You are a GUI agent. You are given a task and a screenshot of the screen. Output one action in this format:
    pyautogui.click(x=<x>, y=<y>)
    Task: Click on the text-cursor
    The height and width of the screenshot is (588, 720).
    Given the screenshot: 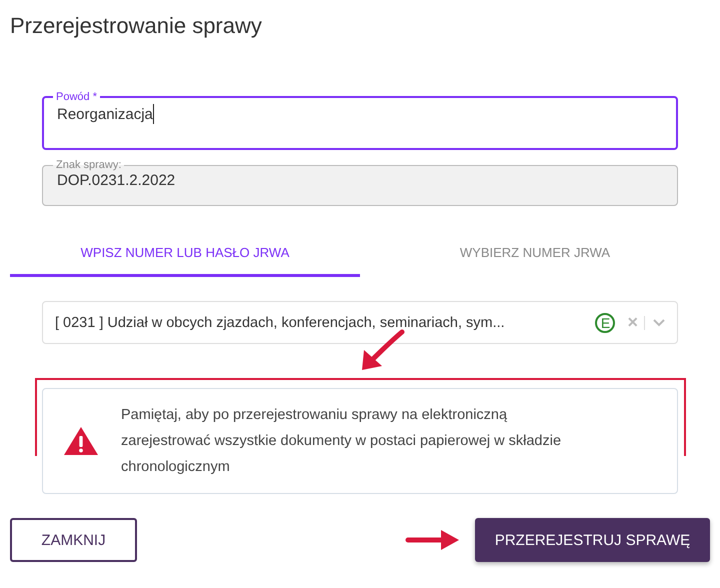 What is the action you would take?
    pyautogui.click(x=153, y=114)
    